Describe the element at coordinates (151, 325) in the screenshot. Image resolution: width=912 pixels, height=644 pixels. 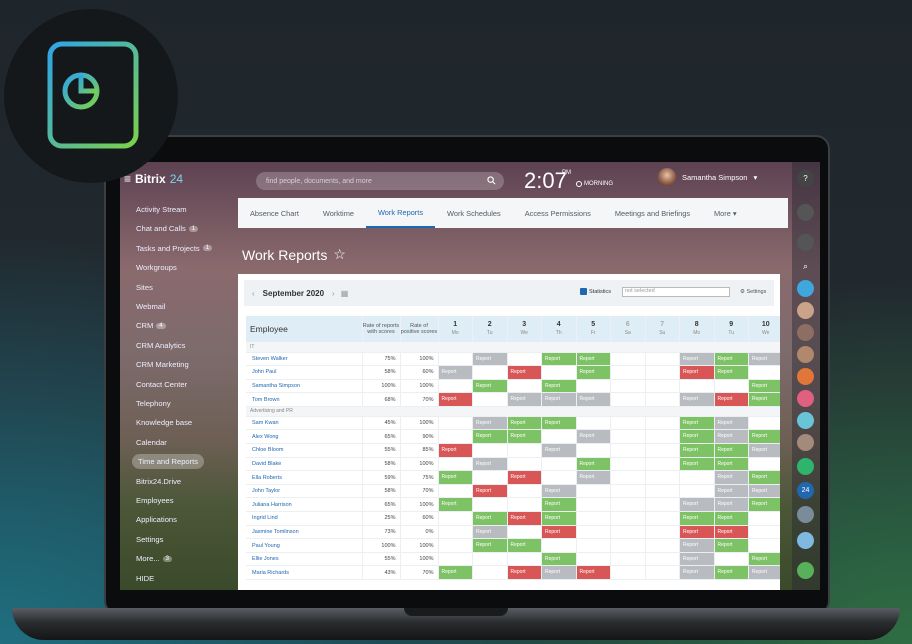
I see `sidebar-item: CRM 4` at that location.